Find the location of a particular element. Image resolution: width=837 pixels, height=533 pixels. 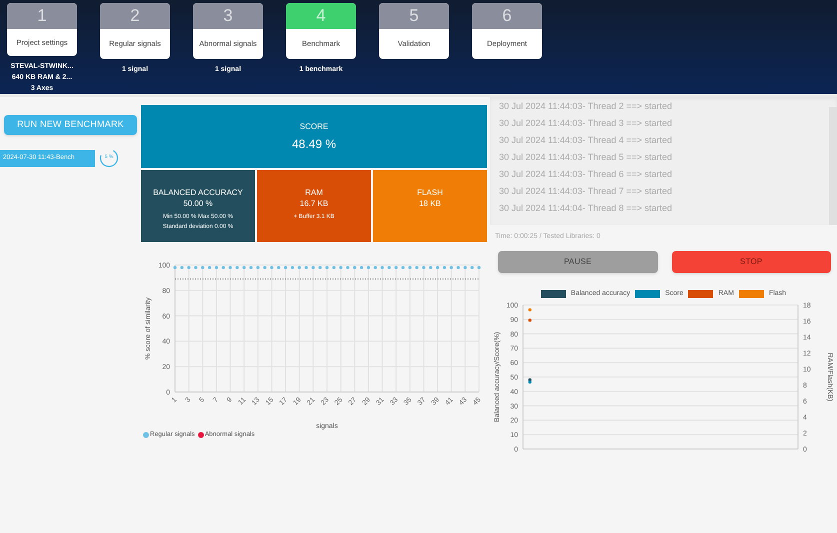

score-value: 48.49 % is located at coordinates (314, 144).